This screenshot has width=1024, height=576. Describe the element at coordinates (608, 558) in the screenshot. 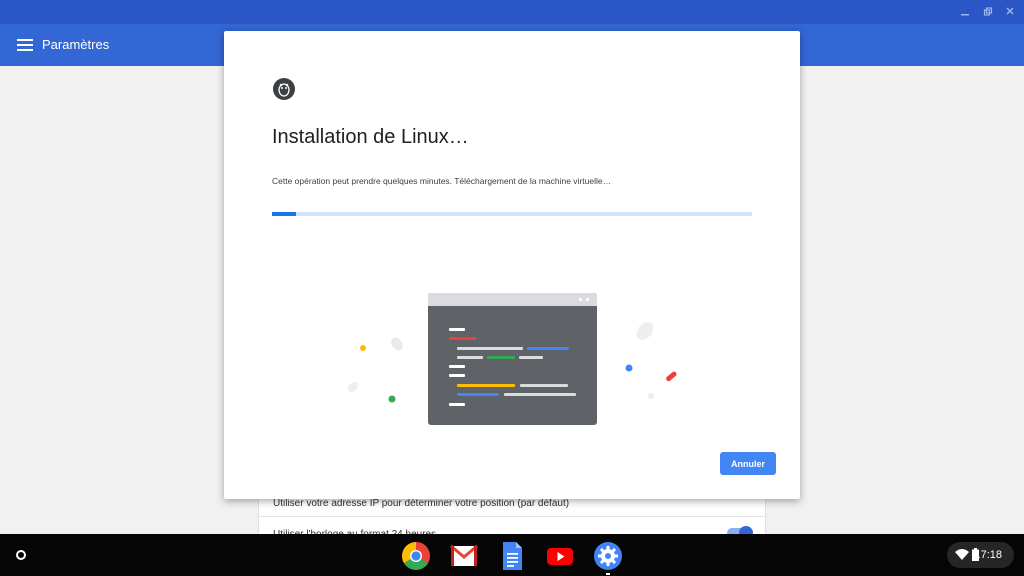

I see `settings-icon` at that location.